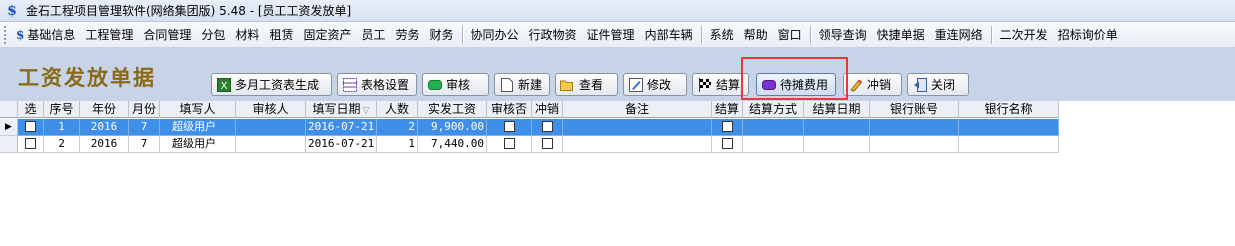 This screenshot has height=246, width=1235. Describe the element at coordinates (914, 109) in the screenshot. I see `header-bank-account: 银行账号` at that location.